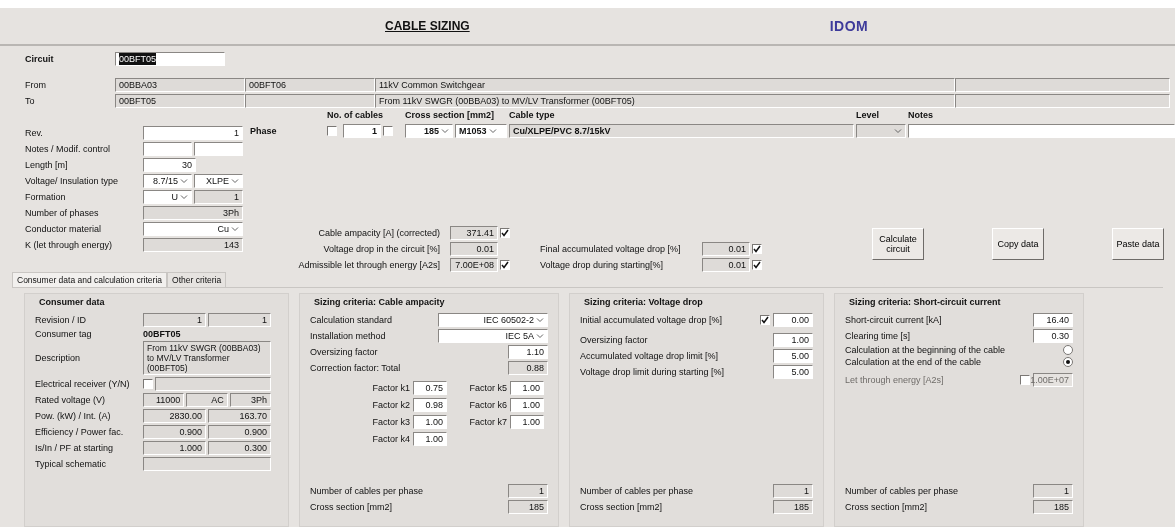 The height and width of the screenshot is (527, 1175). What do you see at coordinates (898, 244) in the screenshot?
I see `action-button: Calculate circuit` at bounding box center [898, 244].